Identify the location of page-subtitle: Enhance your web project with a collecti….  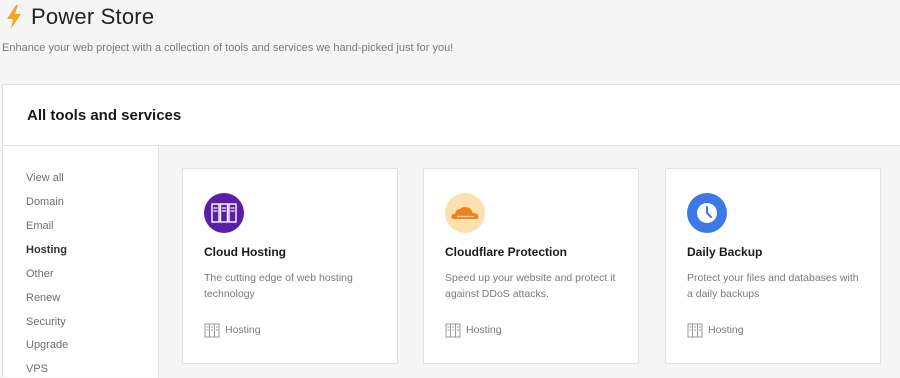
(228, 48).